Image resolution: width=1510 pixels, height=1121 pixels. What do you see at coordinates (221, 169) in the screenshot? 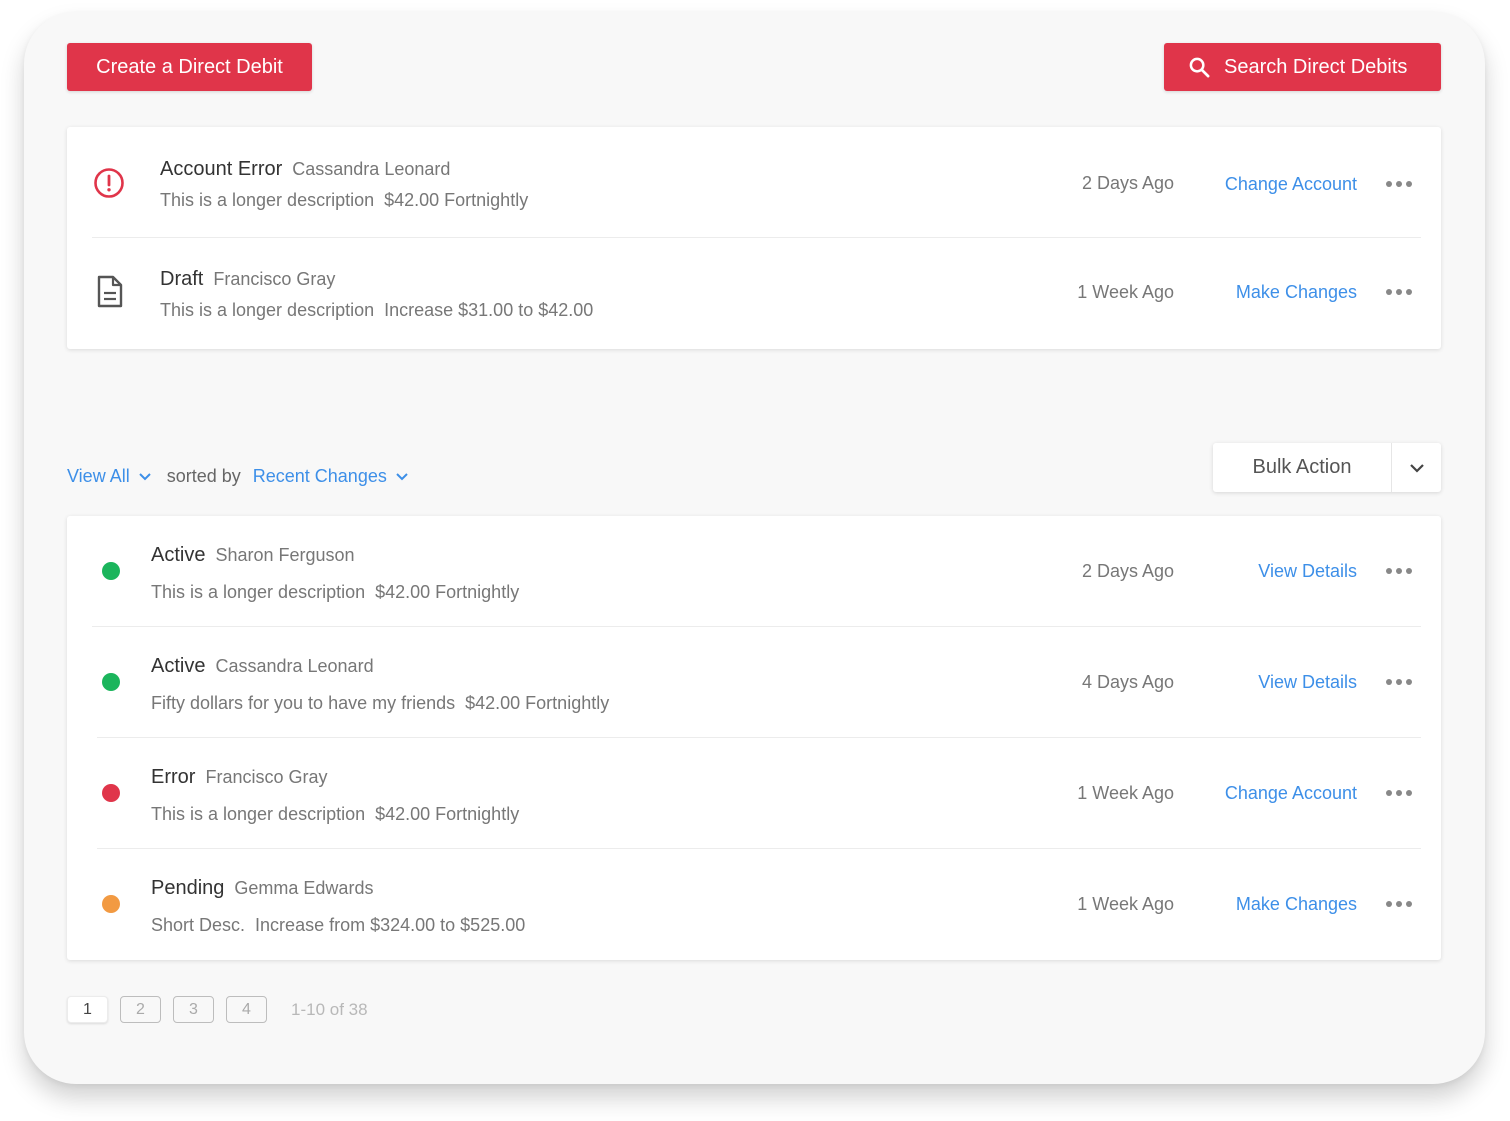
I see `status-label: Account Error` at bounding box center [221, 169].